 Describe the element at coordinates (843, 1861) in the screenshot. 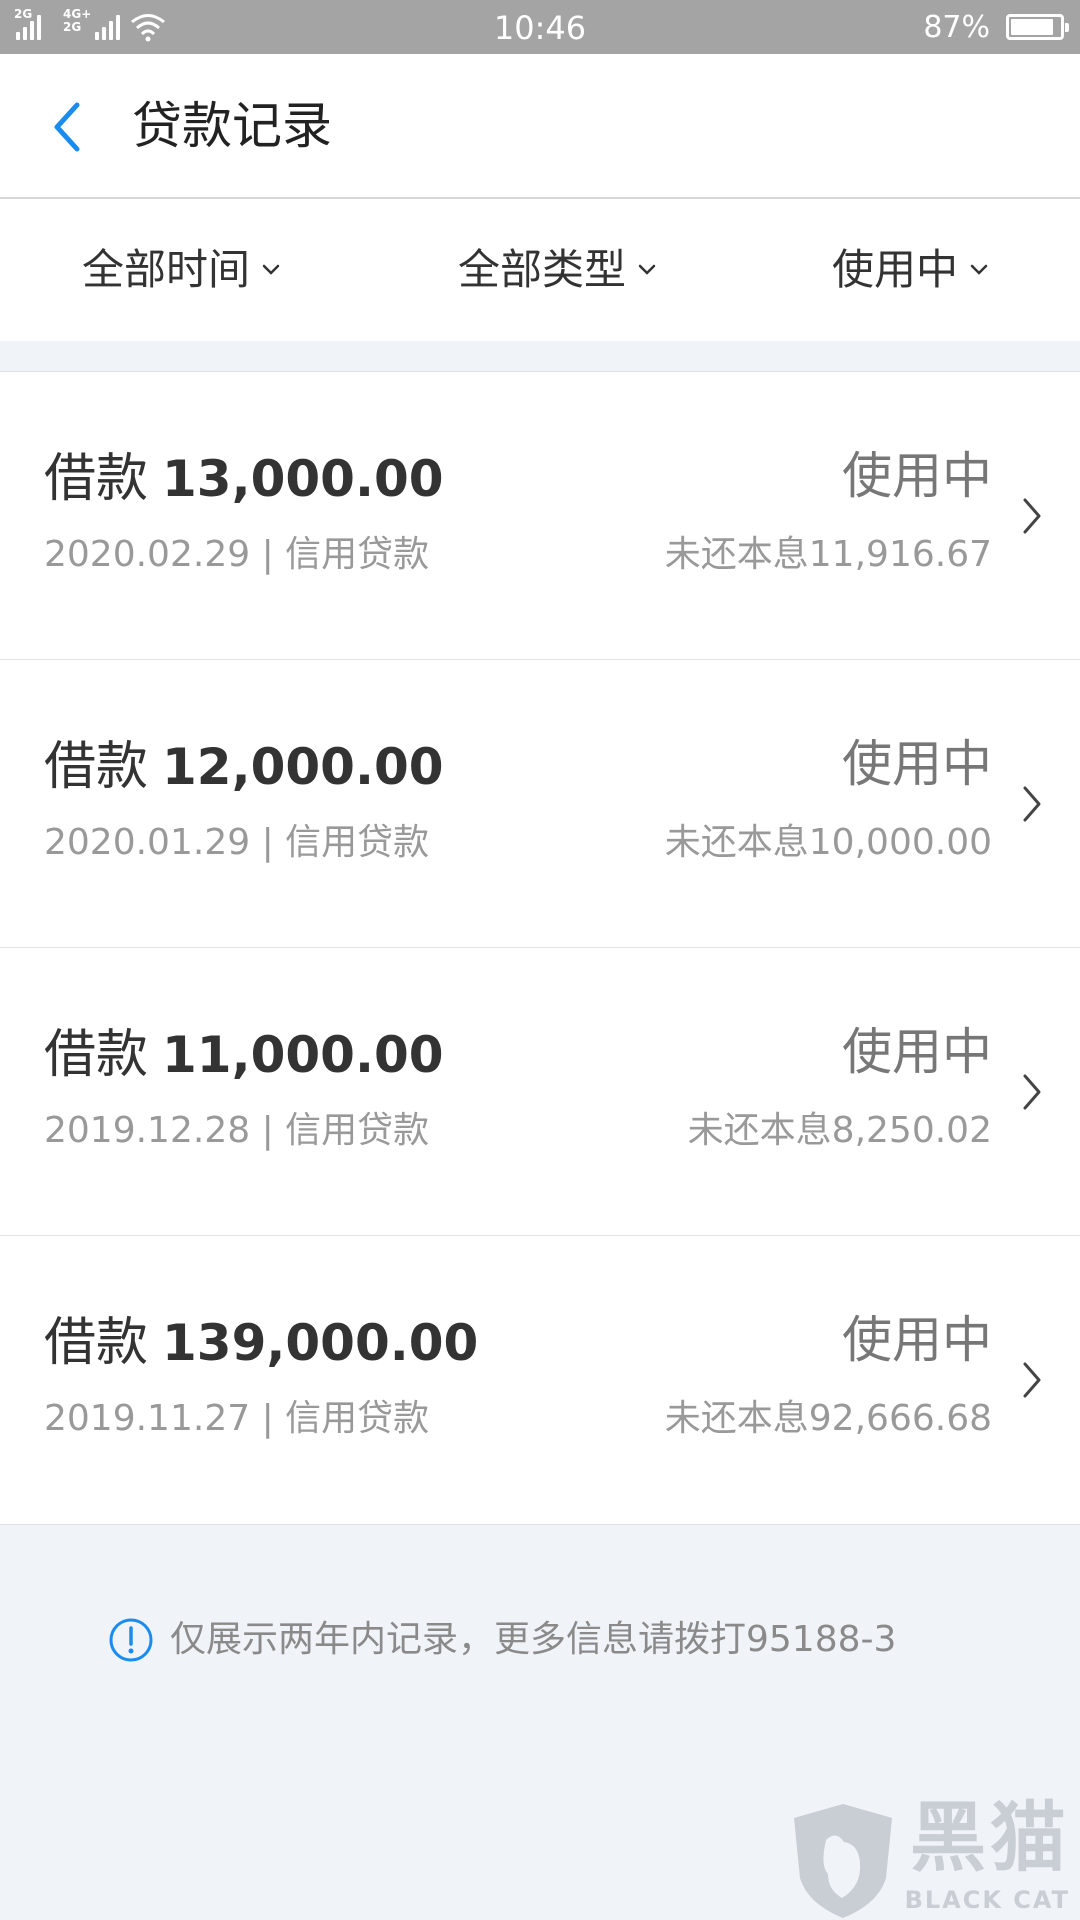

I see `cat-shield-logo-icon` at that location.